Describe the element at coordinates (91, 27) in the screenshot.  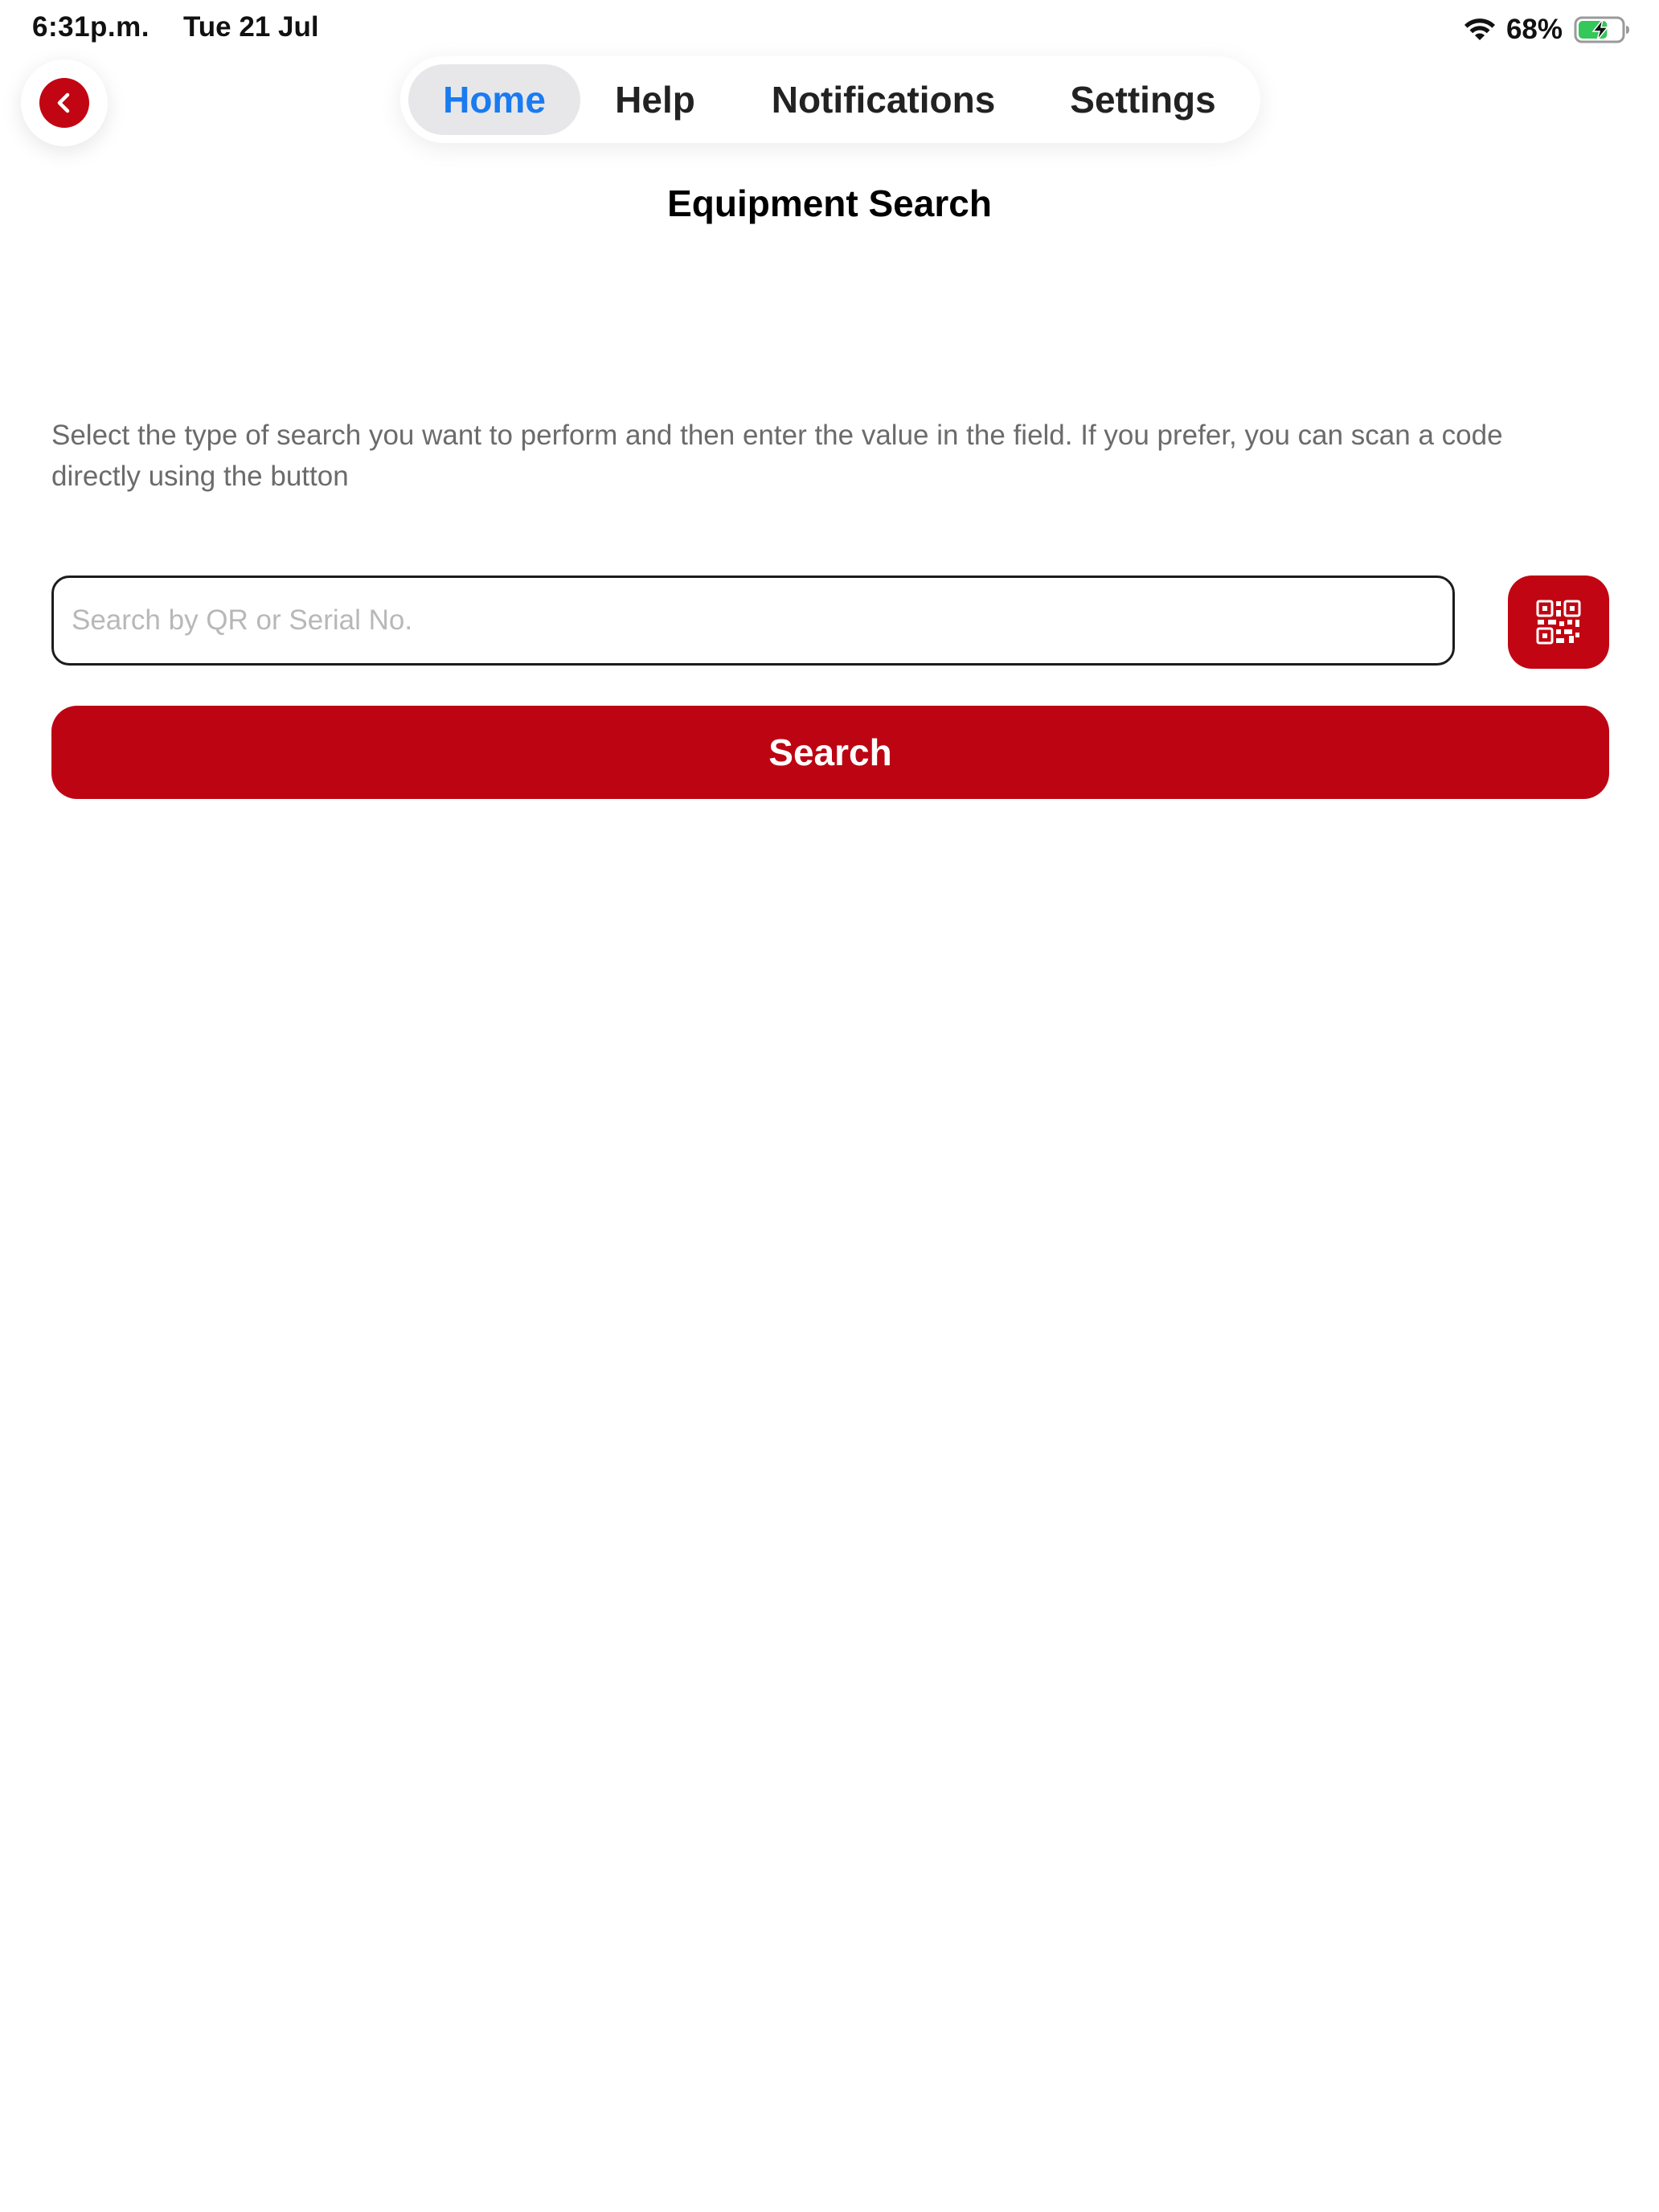
I see `status-time: 6:31p.m.` at that location.